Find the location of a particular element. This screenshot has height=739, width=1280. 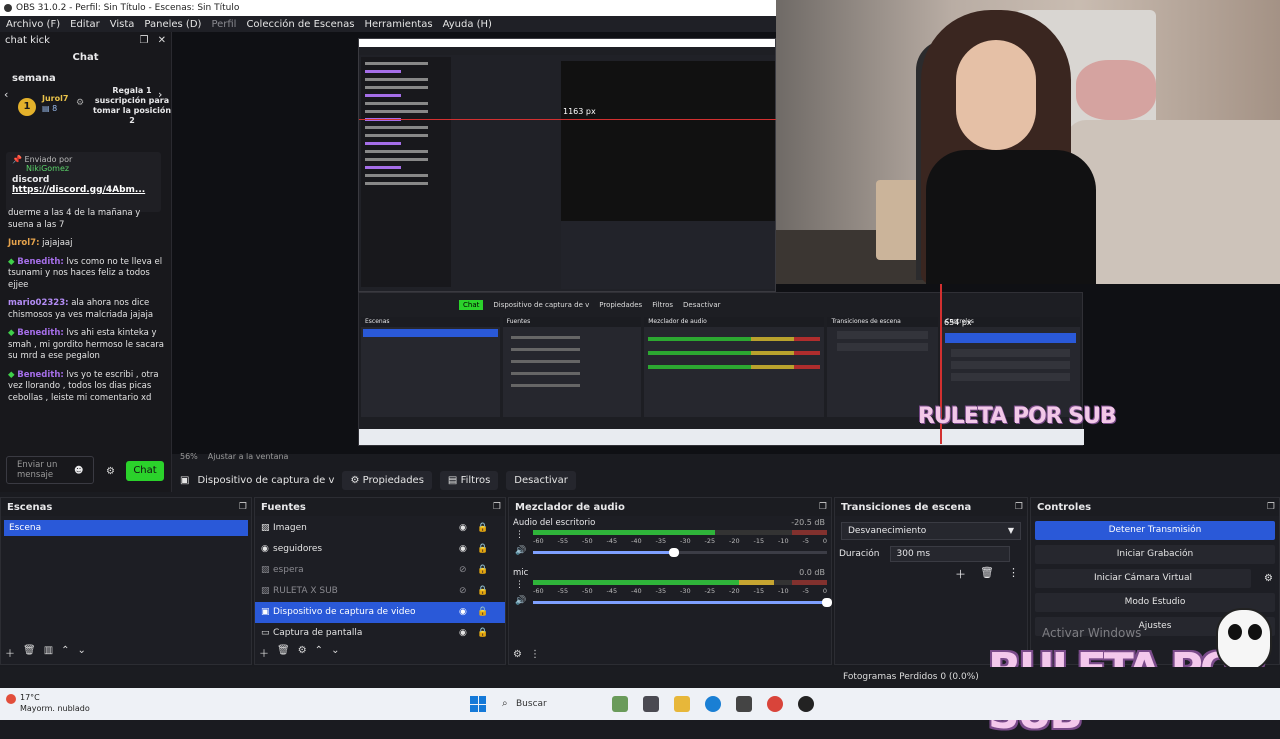

chat-dock-title: chat kick is located at coordinates (27, 40).